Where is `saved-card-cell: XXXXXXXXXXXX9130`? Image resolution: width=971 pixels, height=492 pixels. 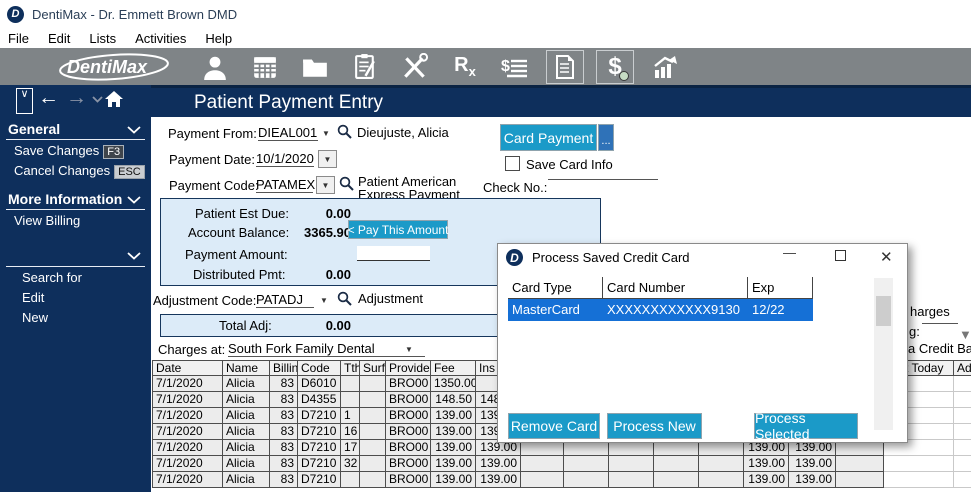
saved-card-cell: XXXXXXXXXXXX9130 is located at coordinates (675, 310).